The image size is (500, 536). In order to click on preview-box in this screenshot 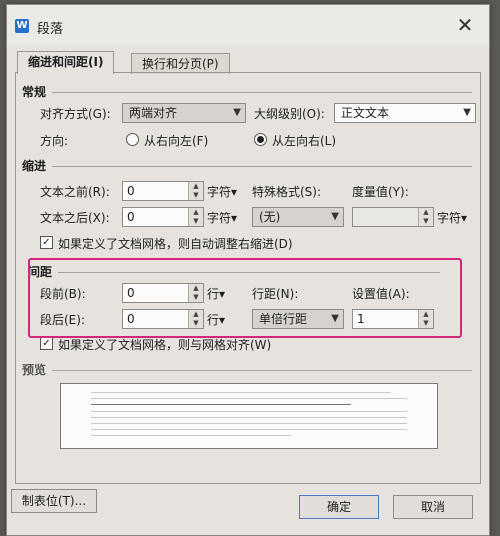, I will do `click(249, 416)`.